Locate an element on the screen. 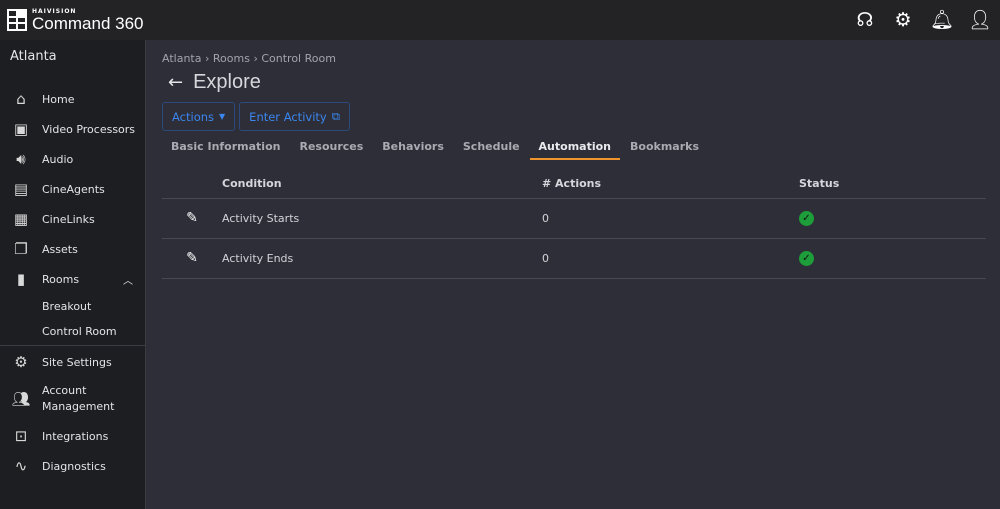 The width and height of the screenshot is (1000, 509). chevron-up-icon: ︿ is located at coordinates (128, 279).